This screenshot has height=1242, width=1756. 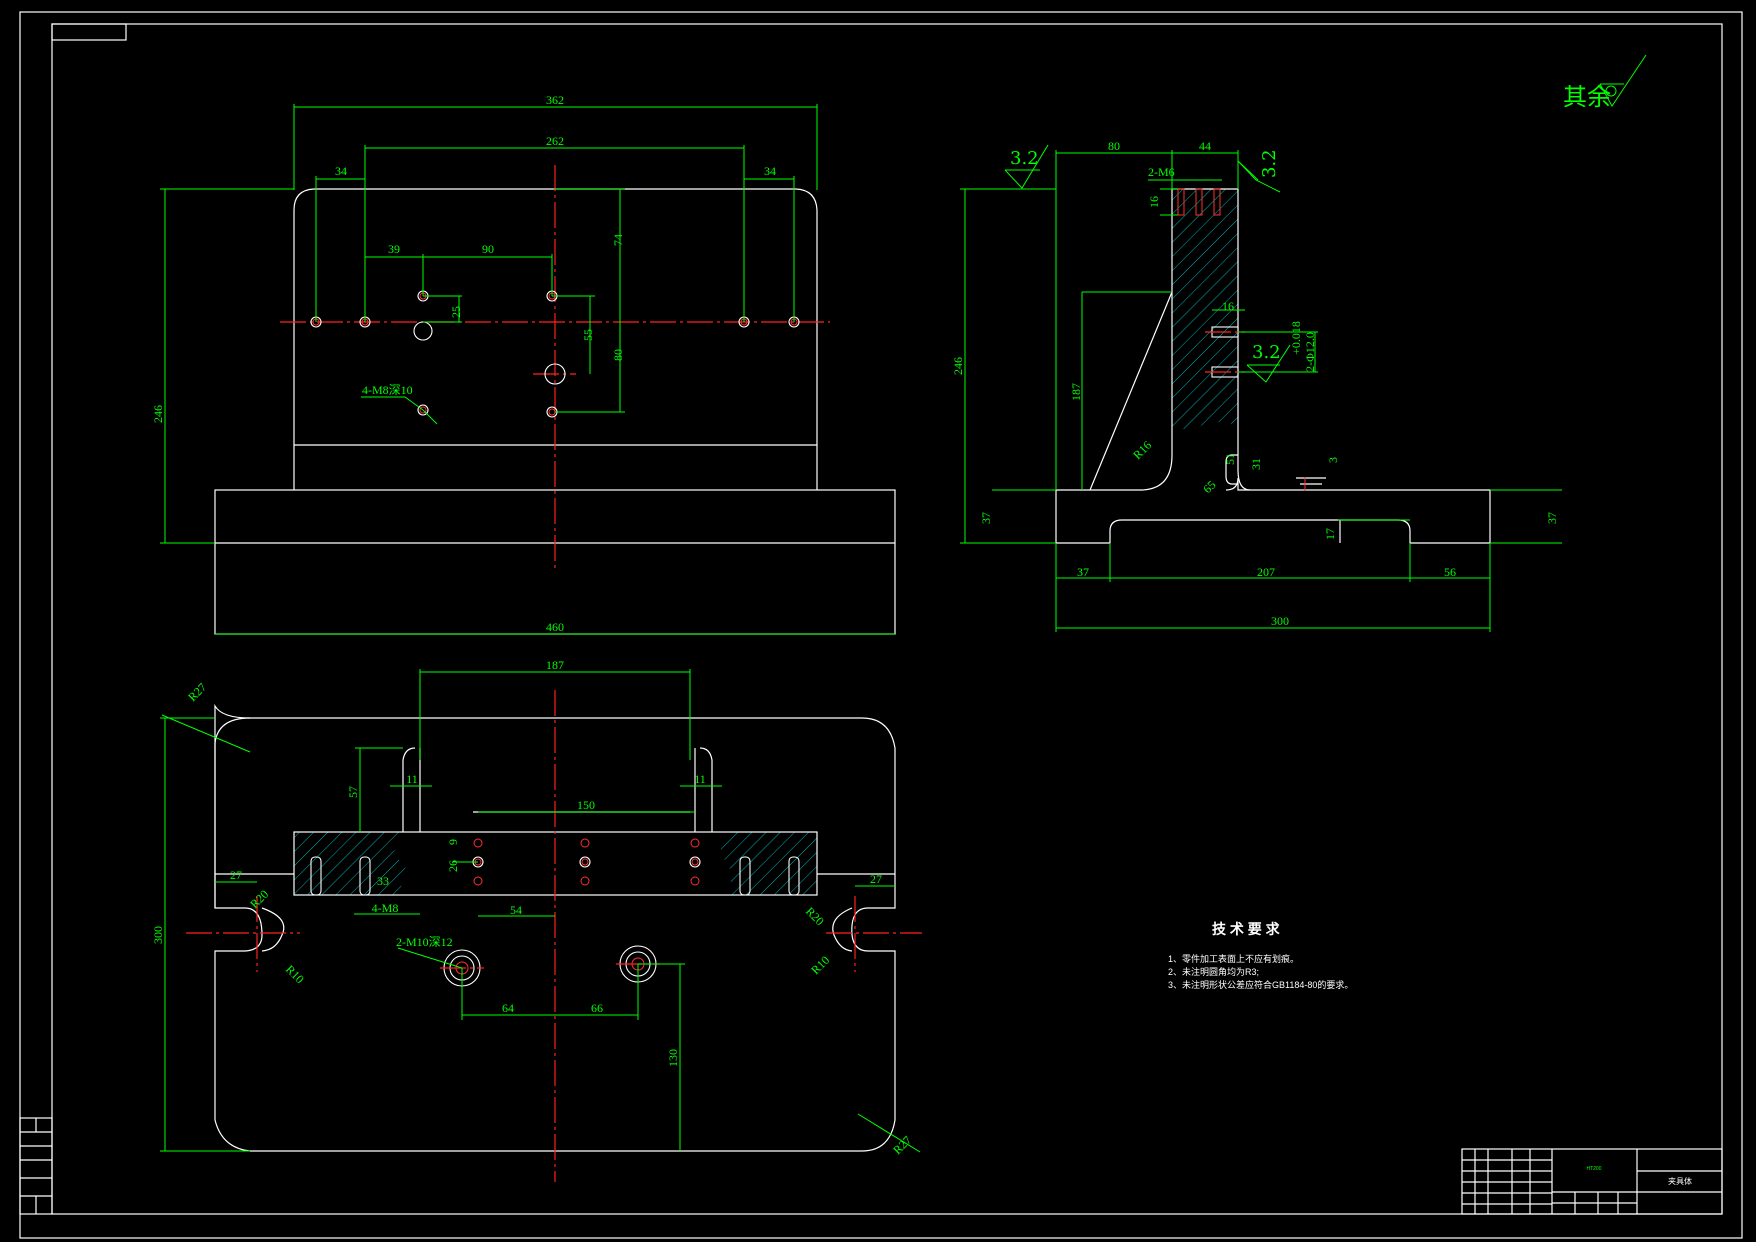 What do you see at coordinates (453, 866) in the screenshot?
I see `dim-26: 26` at bounding box center [453, 866].